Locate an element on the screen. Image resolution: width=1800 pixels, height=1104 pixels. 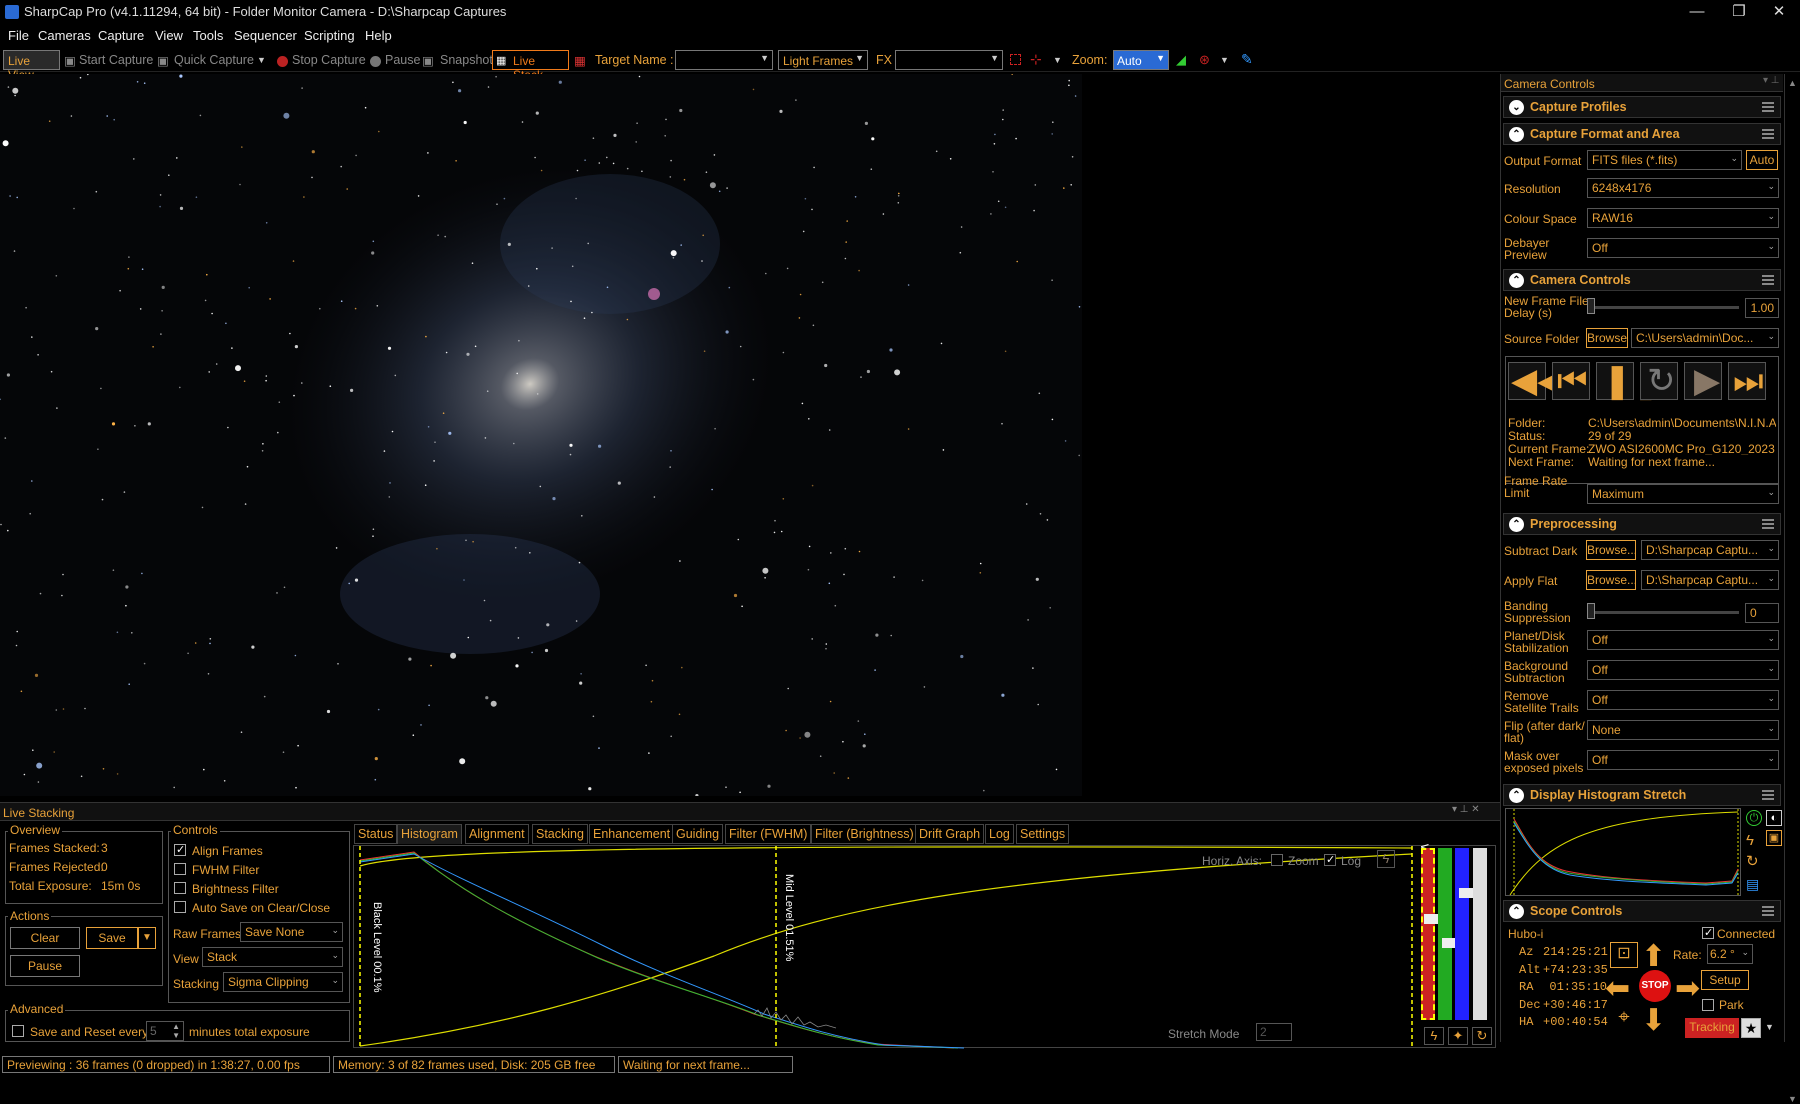
delay-slider-handle is located at coordinates (1591, 306).